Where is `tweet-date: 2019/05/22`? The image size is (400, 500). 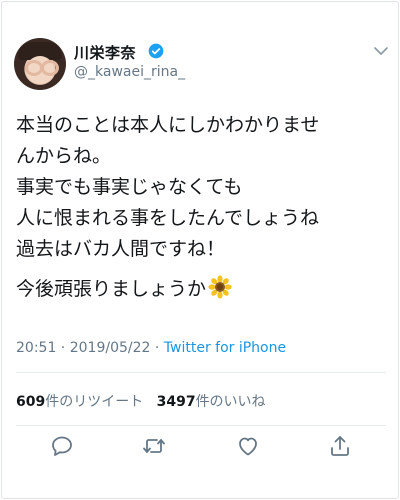
tweet-date: 2019/05/22 is located at coordinates (110, 348).